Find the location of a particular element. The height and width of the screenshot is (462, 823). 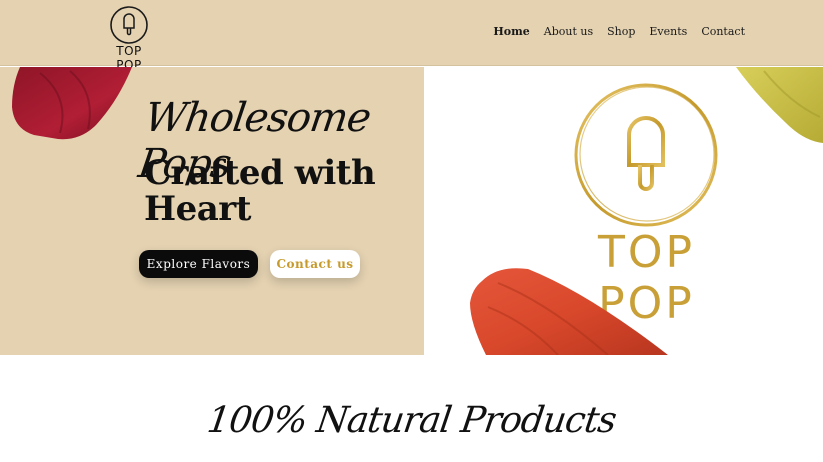

popsicle-icon is located at coordinates (129, 25).